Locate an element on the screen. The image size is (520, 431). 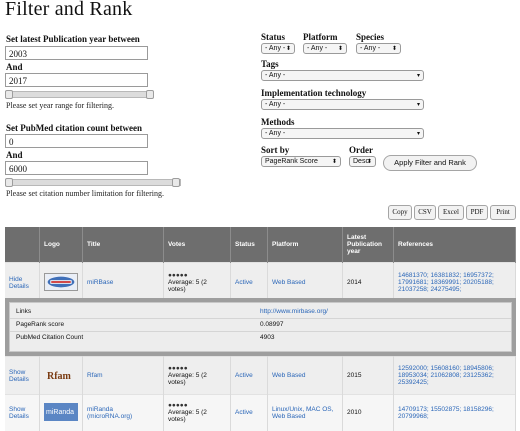
status-select: - Any - ⬍ is located at coordinates (278, 48).